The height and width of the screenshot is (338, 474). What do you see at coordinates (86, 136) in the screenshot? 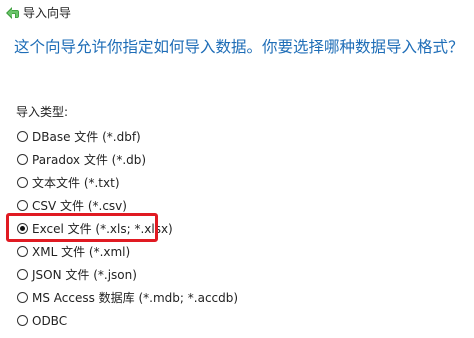
I see `option-label: DBase 文件 (*.dbf)` at bounding box center [86, 136].